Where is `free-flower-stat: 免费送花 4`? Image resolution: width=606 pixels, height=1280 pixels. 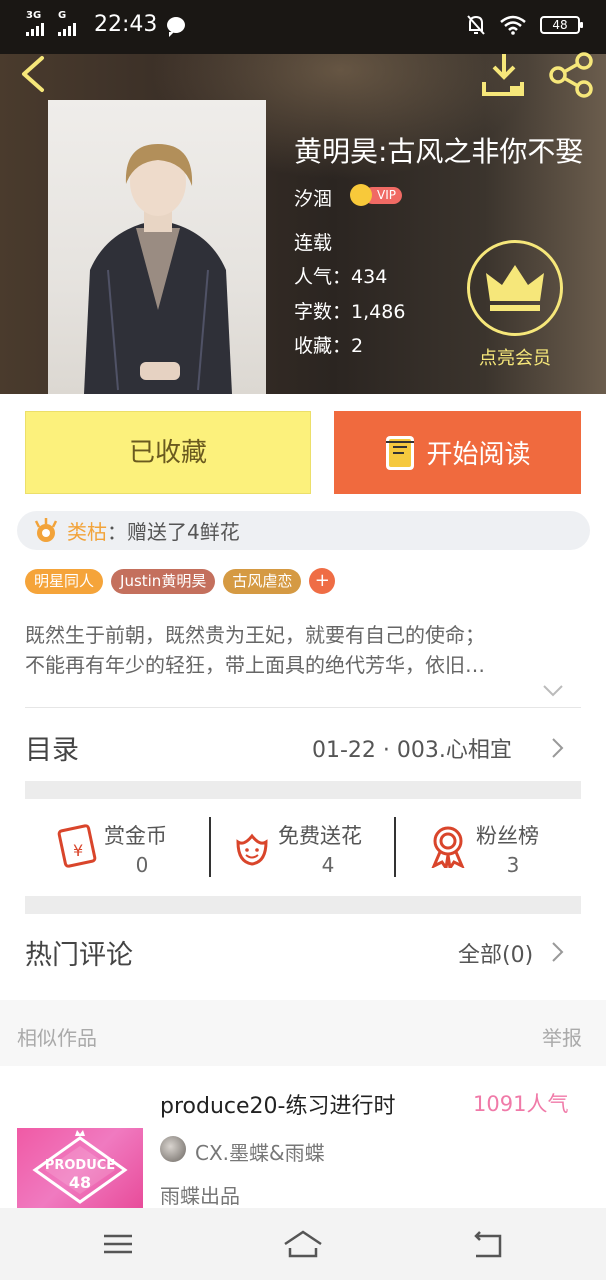 free-flower-stat: 免费送花 4 is located at coordinates (310, 850).